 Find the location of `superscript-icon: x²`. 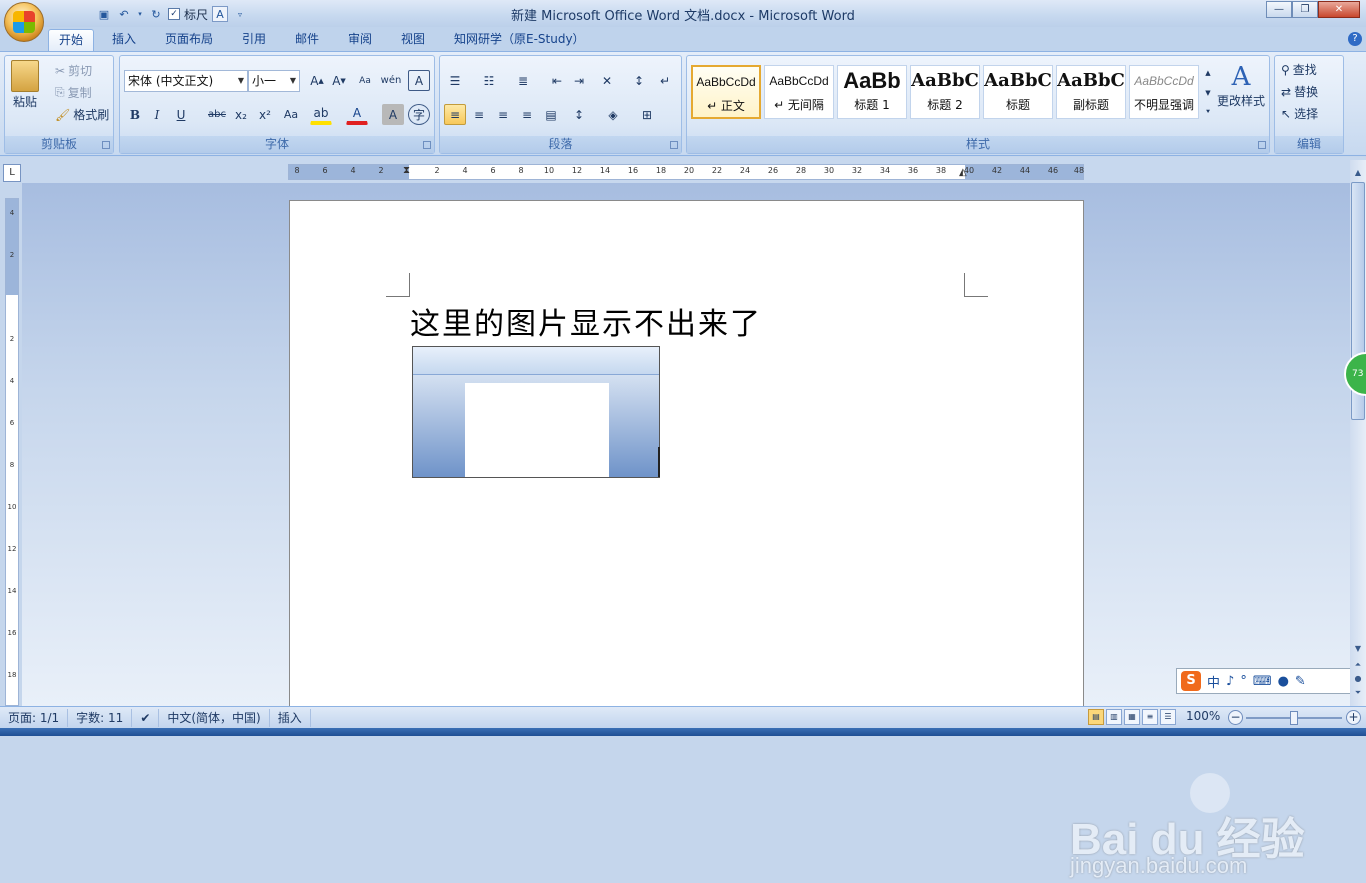

superscript-icon: x² is located at coordinates (265, 114).